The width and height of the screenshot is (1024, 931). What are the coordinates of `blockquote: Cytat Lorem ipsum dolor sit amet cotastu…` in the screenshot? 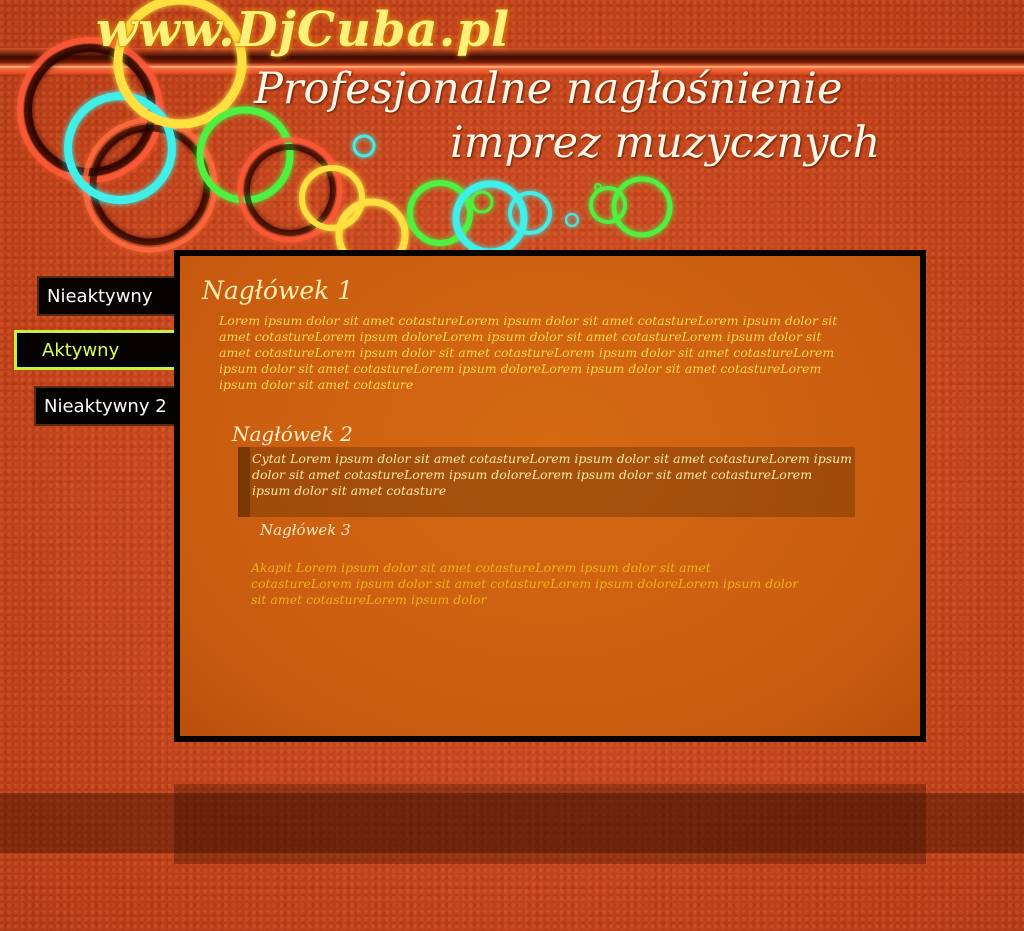 It's located at (546, 482).